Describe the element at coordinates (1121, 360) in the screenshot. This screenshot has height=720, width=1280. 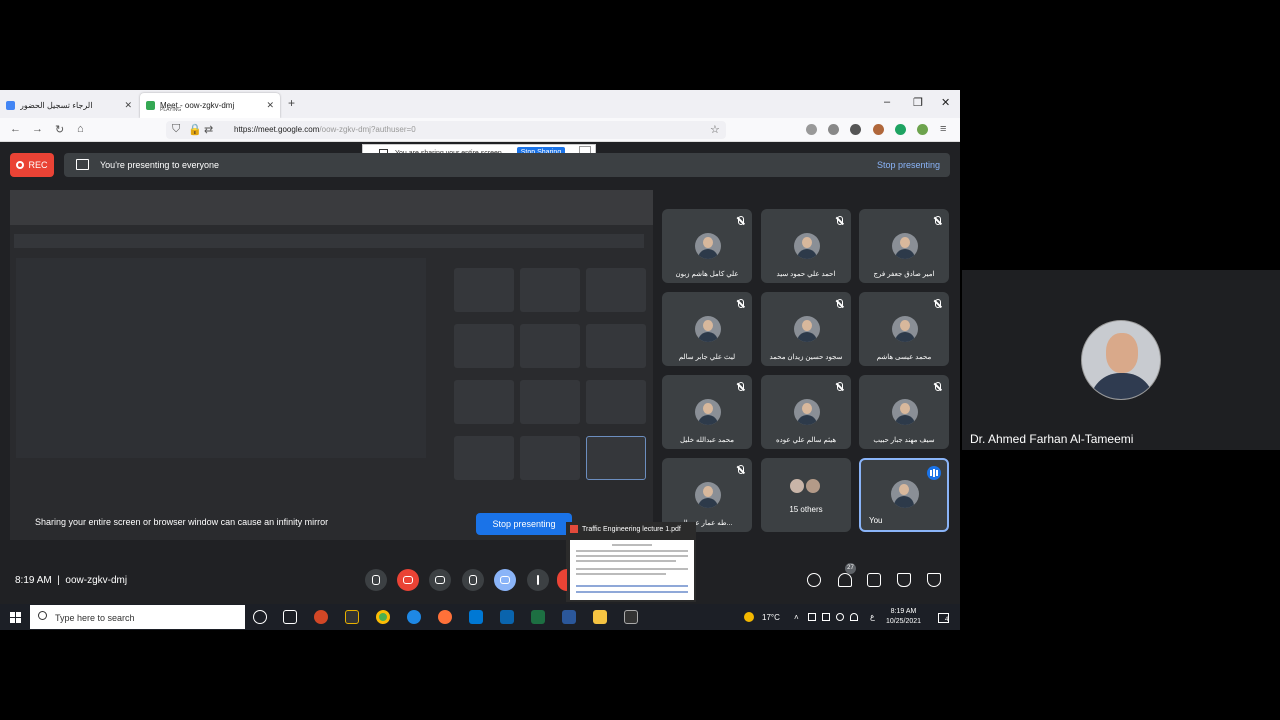
I see `speaker-avatar` at that location.